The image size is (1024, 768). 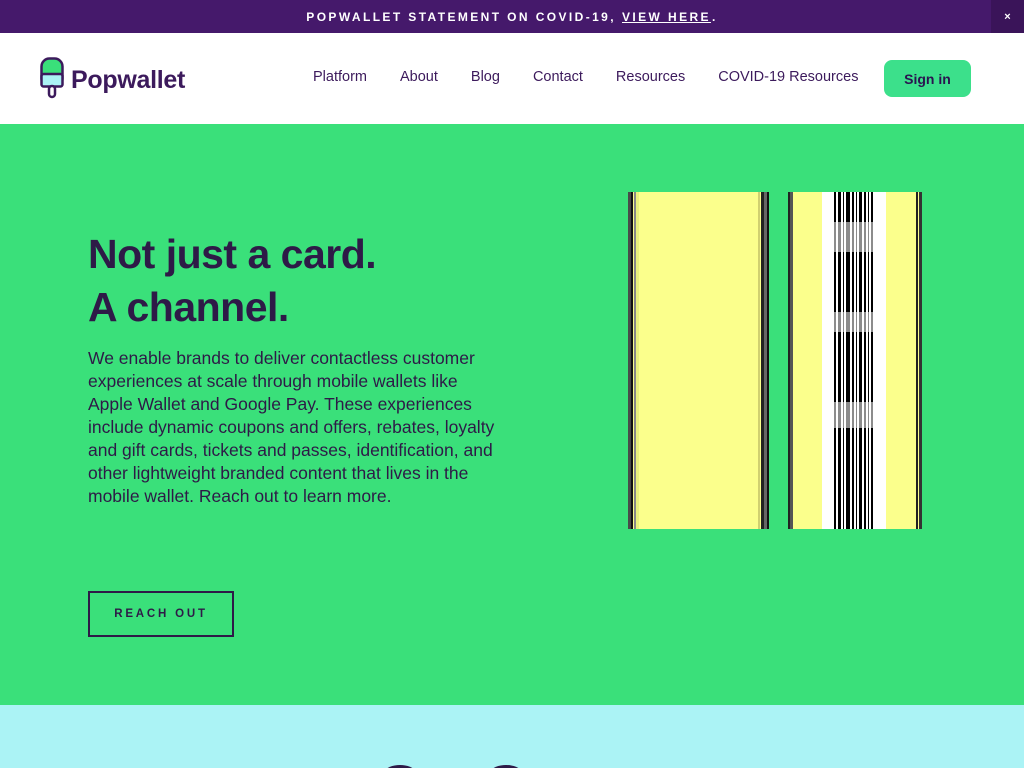 I want to click on brand-logo-link: Popwallet, so click(x=112, y=80).